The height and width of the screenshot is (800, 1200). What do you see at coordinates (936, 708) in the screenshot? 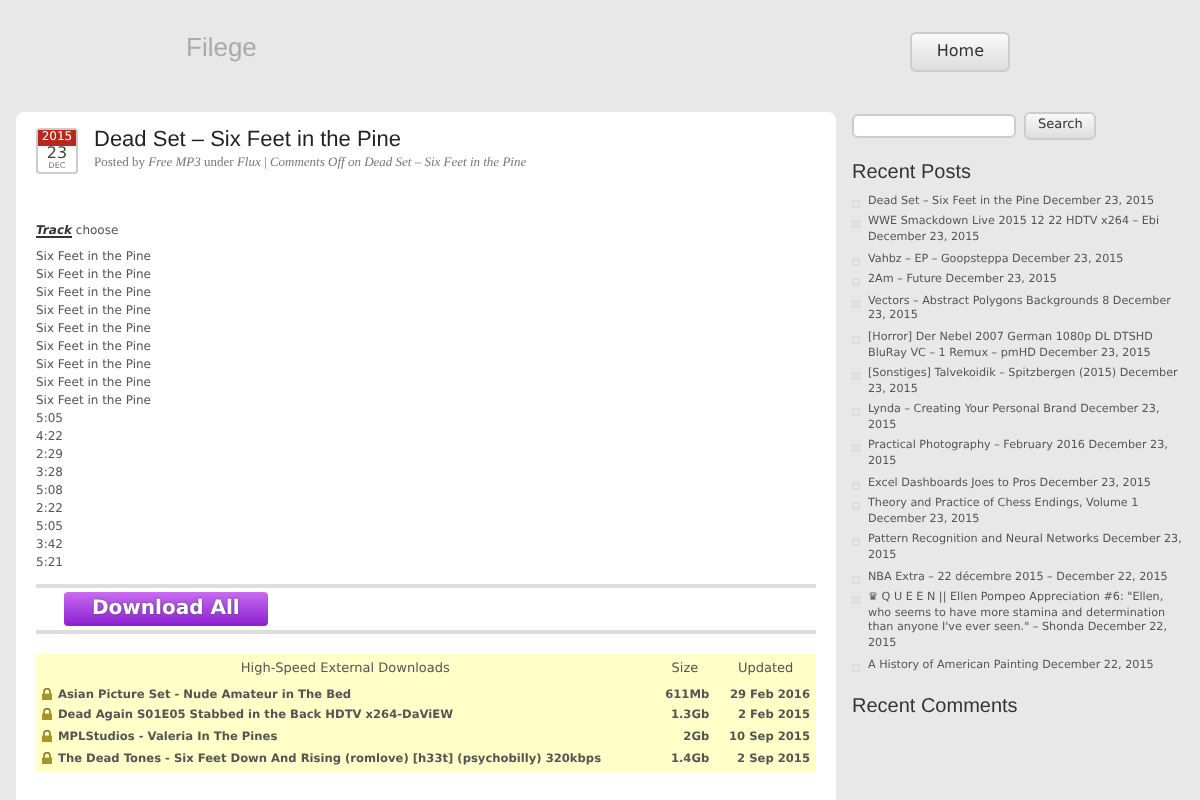
I see `section-heading: Recent Comments` at bounding box center [936, 708].